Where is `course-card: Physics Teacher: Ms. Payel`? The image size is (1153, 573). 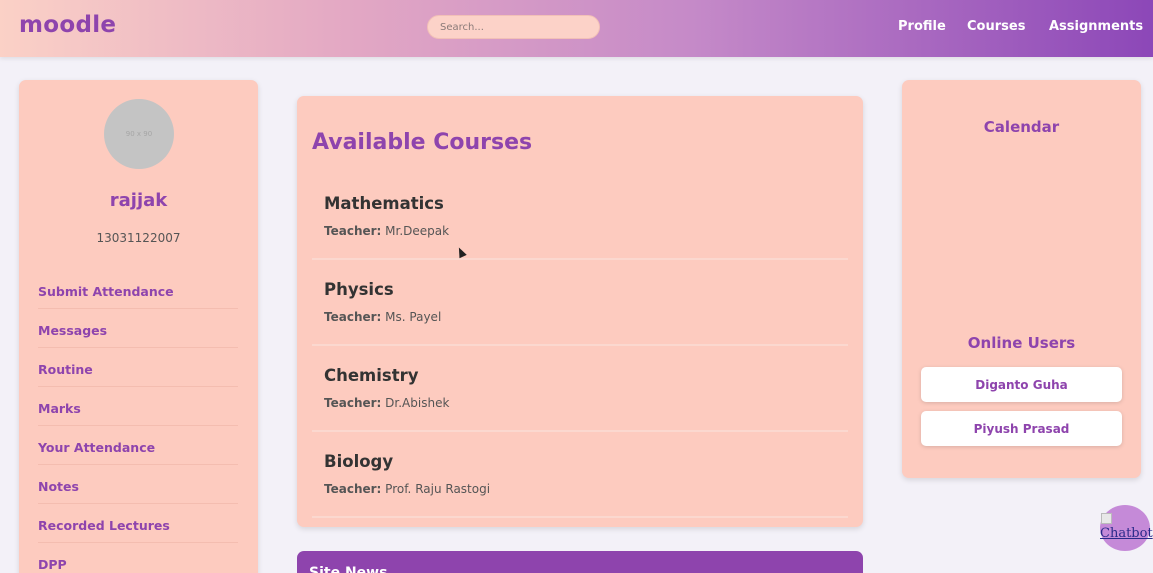 course-card: Physics Teacher: Ms. Payel is located at coordinates (580, 306).